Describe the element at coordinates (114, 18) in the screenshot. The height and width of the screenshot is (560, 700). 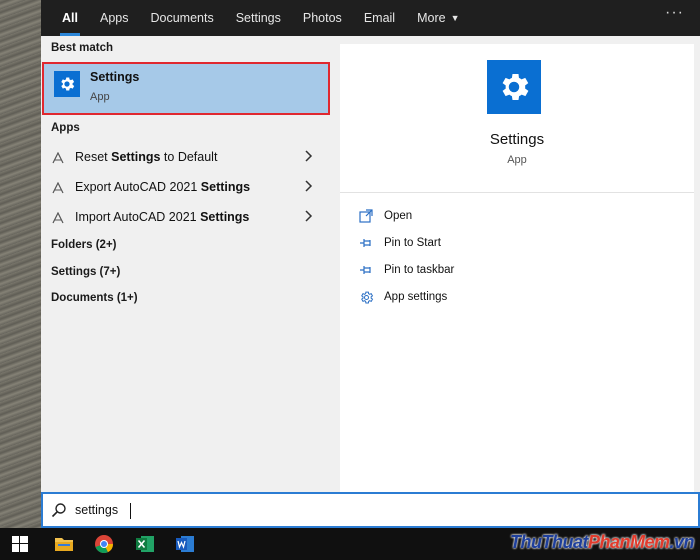
I see `tab-apps: Apps` at that location.